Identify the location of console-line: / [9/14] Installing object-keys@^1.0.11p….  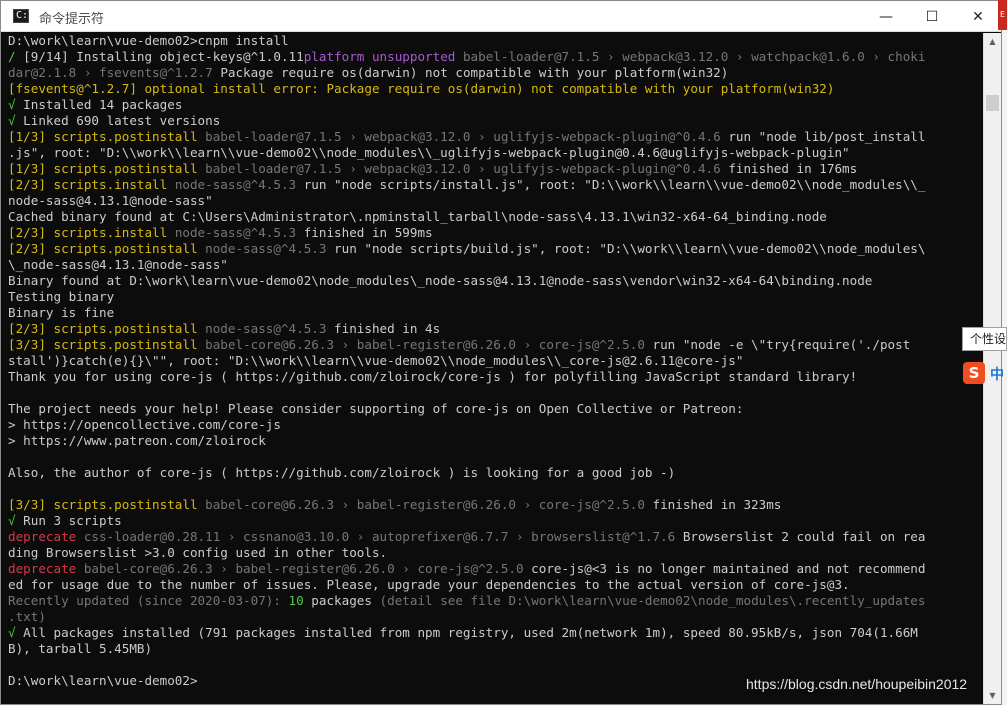
(495, 57).